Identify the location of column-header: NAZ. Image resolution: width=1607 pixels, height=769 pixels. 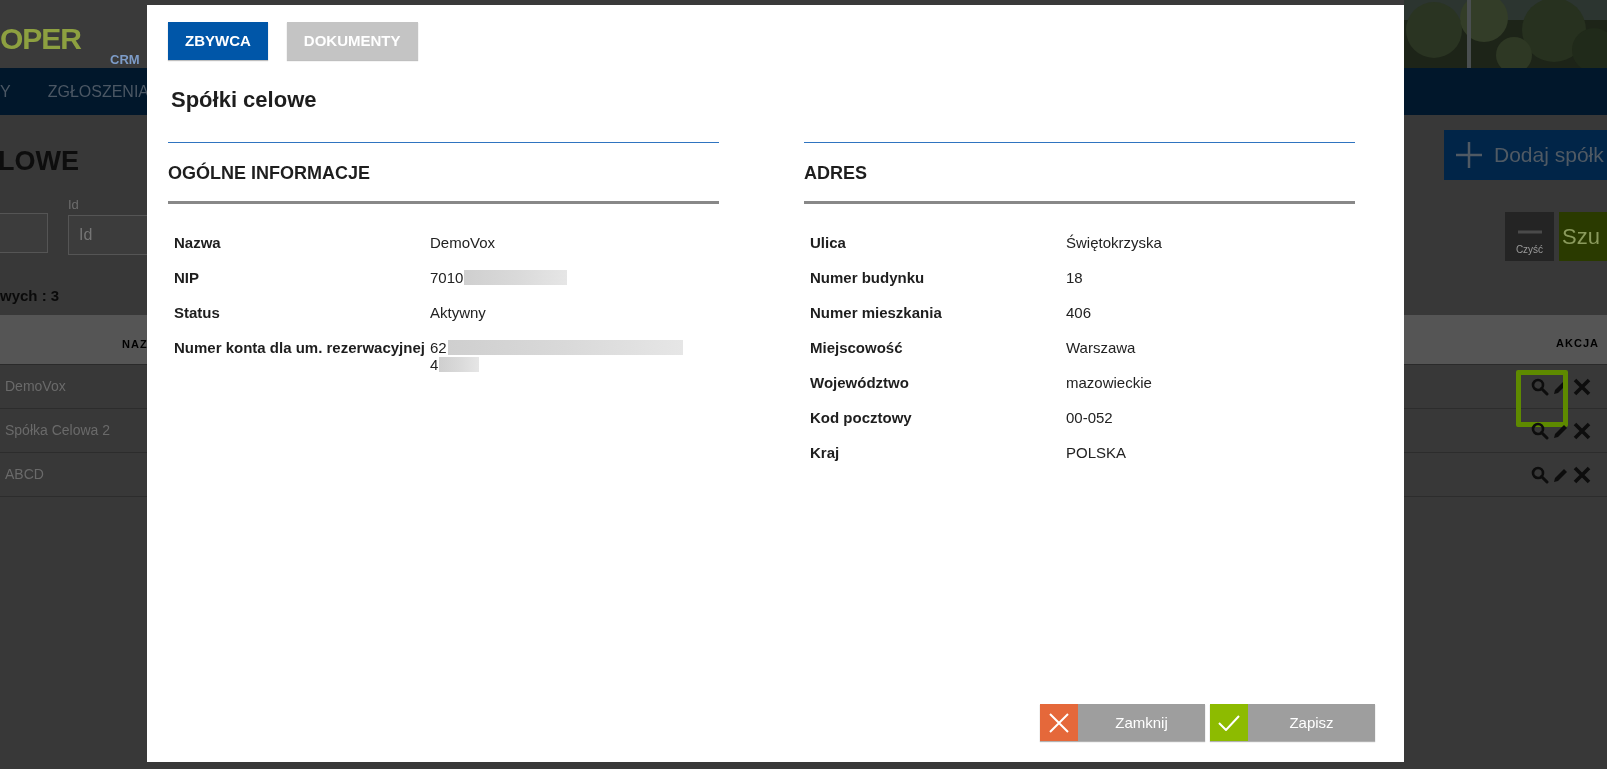
(135, 345).